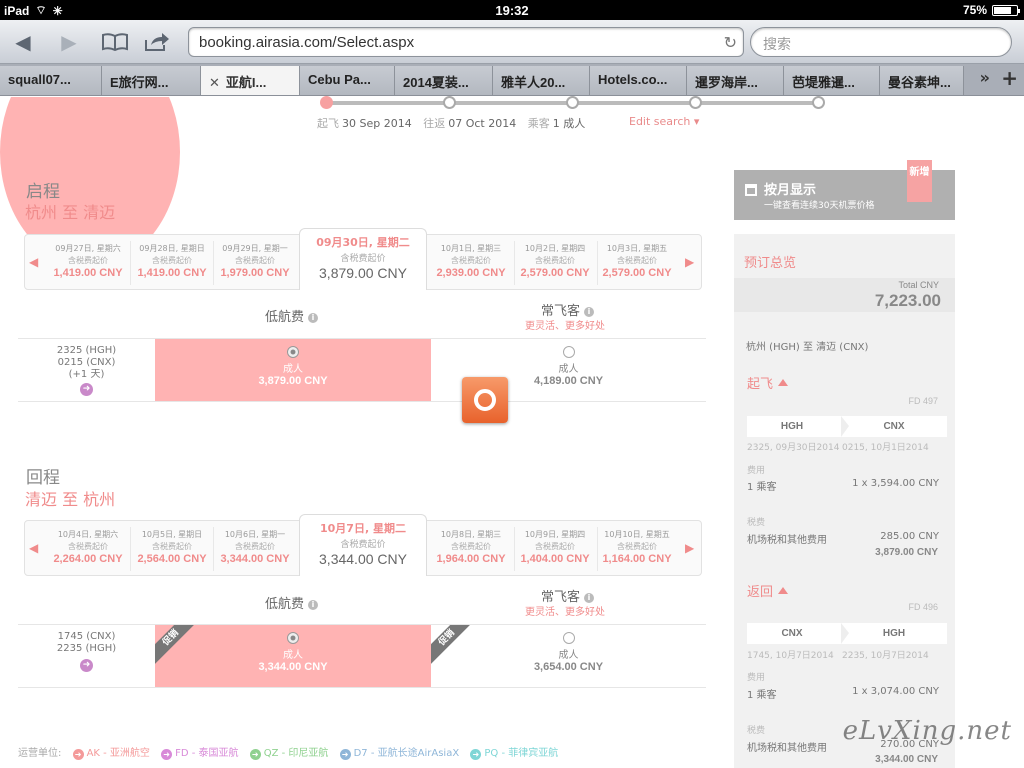 The height and width of the screenshot is (768, 1024). Describe the element at coordinates (637, 547) in the screenshot. I see `date-cell: 10月10日, 星期五 含税费起价 1,164.00 CNY` at that location.